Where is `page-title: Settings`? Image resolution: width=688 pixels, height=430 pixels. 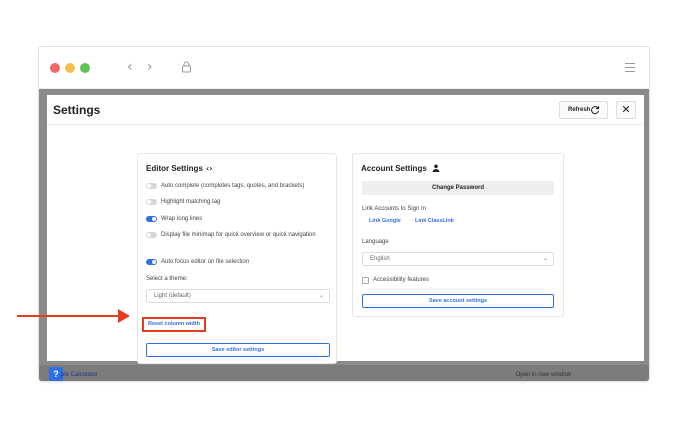
page-title: Settings is located at coordinates (77, 110).